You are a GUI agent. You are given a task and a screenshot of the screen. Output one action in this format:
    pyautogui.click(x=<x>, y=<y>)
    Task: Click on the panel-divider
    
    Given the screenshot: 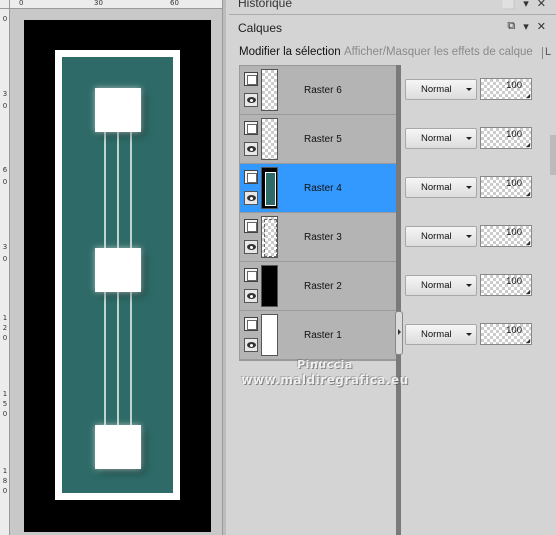 What is the action you would take?
    pyautogui.click(x=224, y=267)
    